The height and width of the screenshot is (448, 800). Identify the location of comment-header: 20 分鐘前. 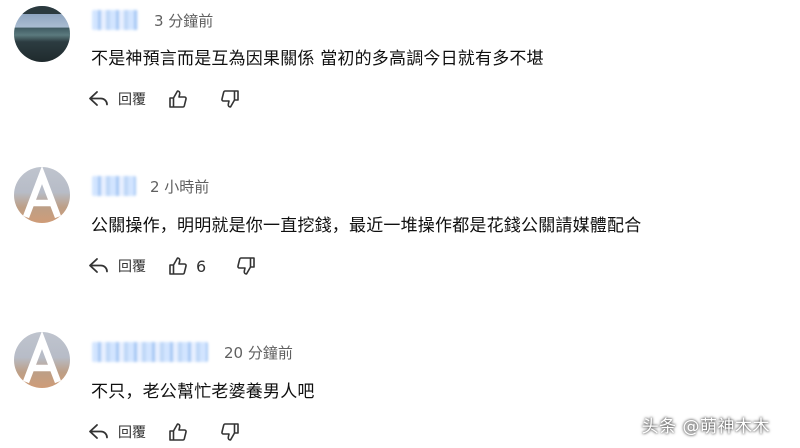
(192, 352).